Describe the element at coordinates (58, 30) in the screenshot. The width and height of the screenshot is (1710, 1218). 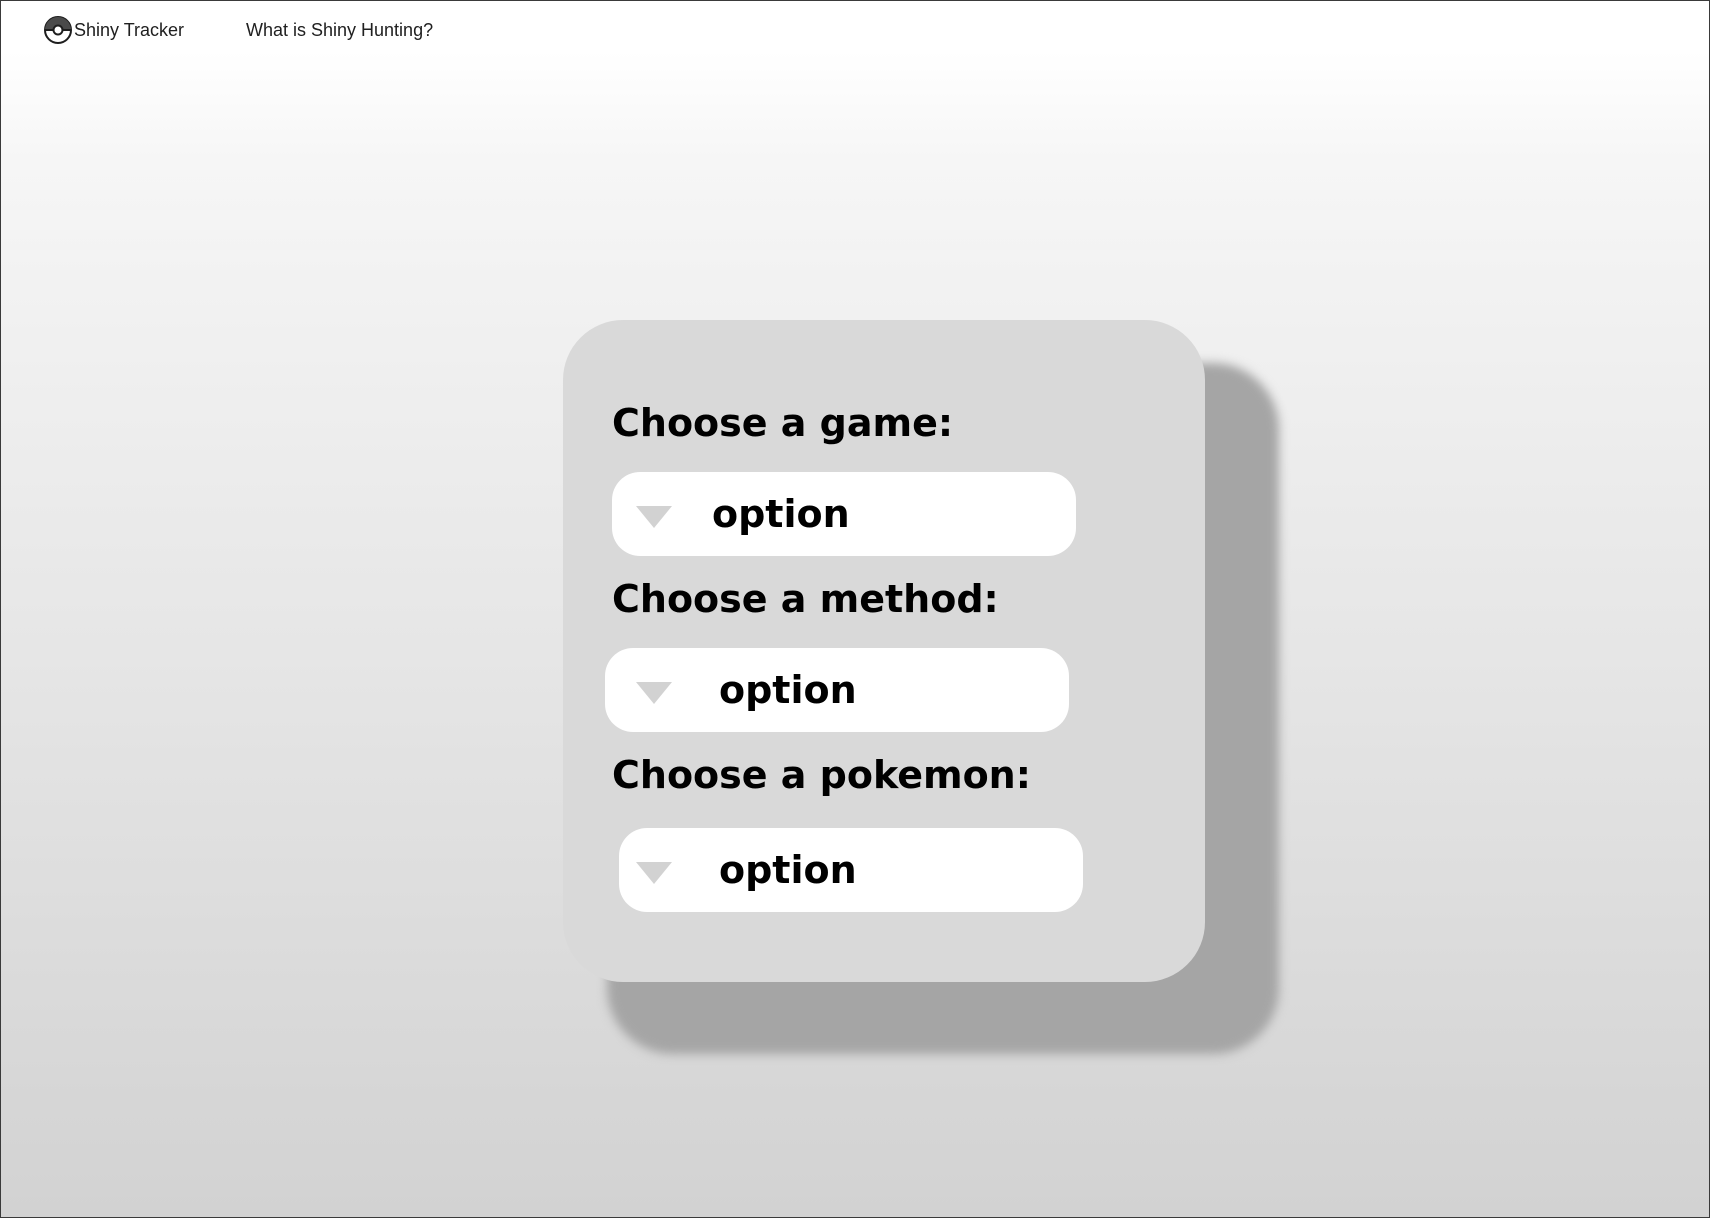
I see `pokeball-icon` at that location.